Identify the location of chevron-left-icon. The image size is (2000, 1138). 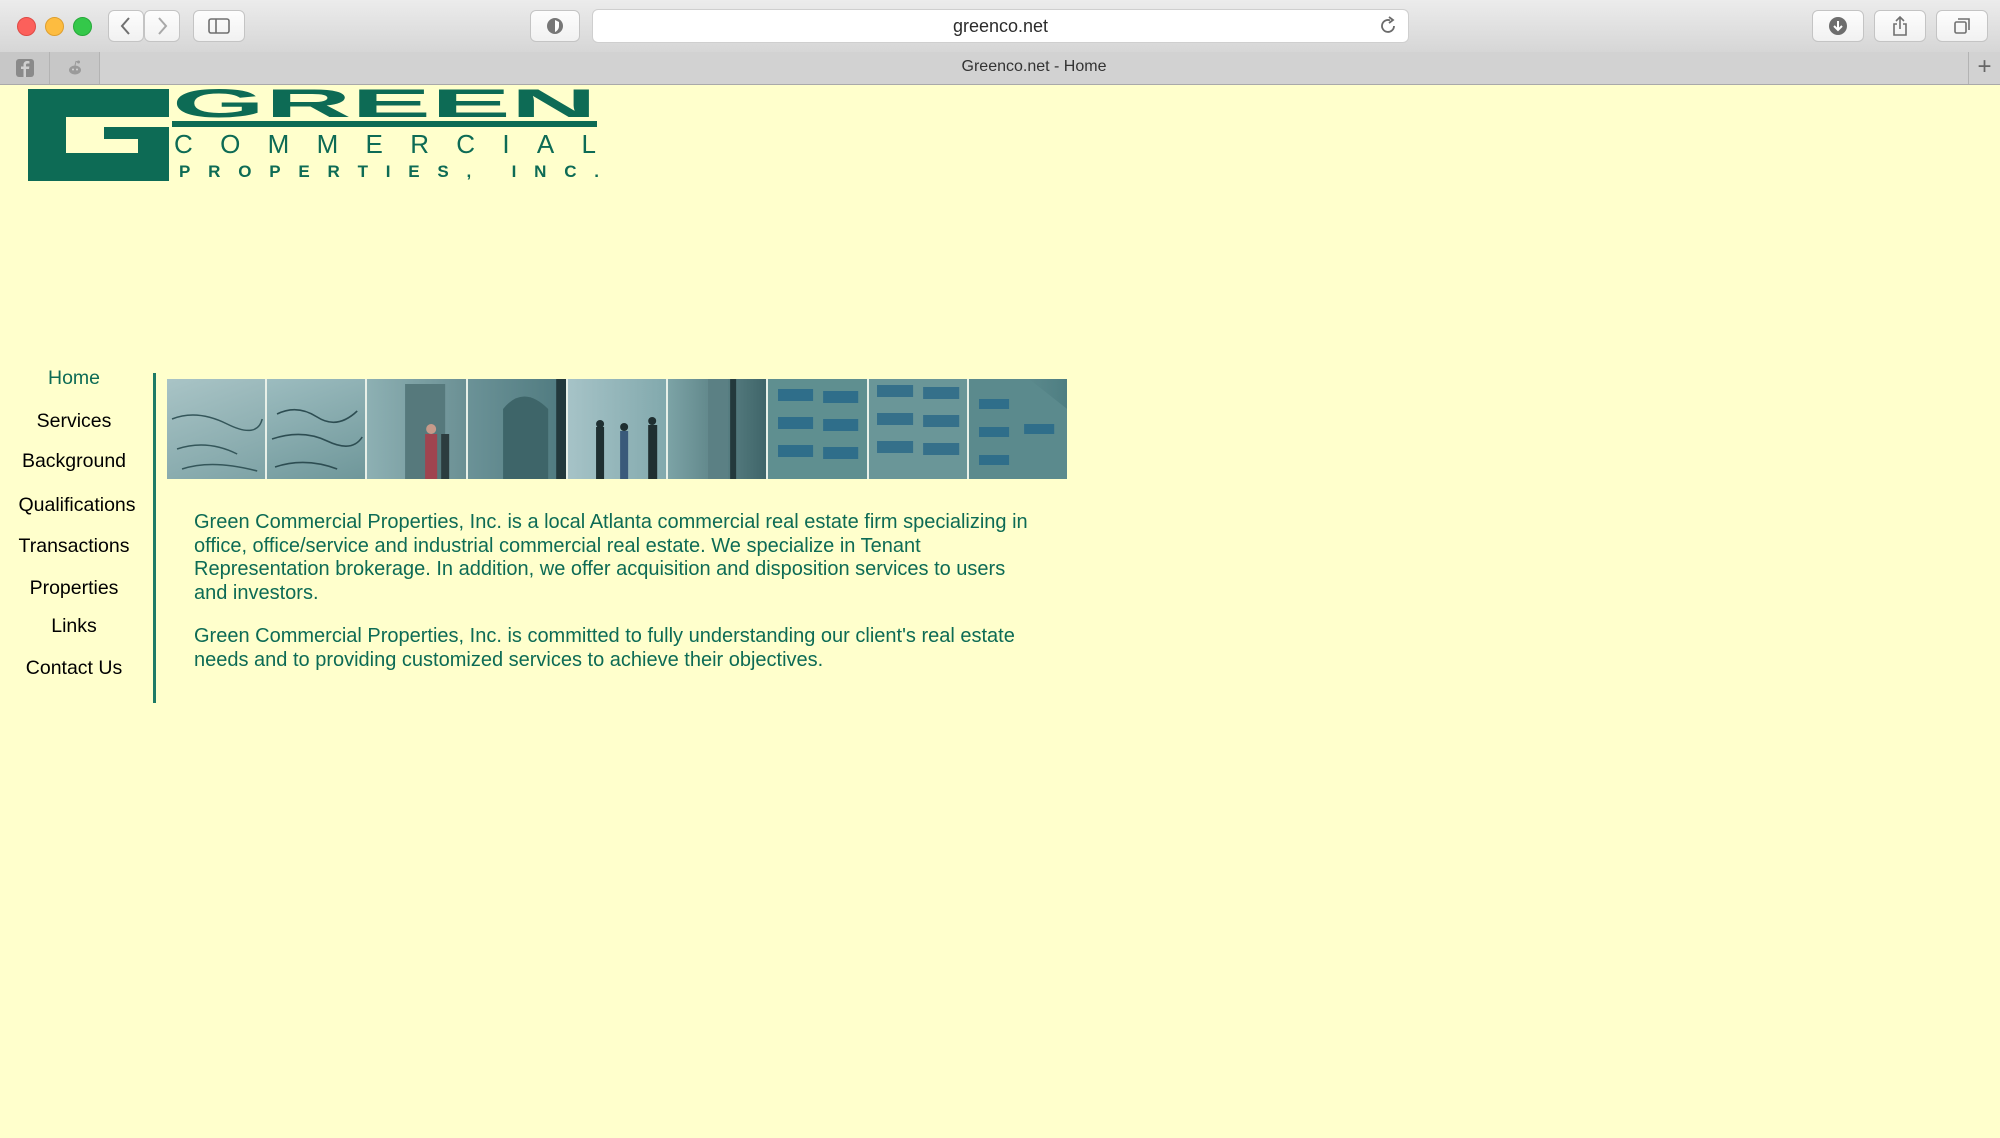
(125, 26).